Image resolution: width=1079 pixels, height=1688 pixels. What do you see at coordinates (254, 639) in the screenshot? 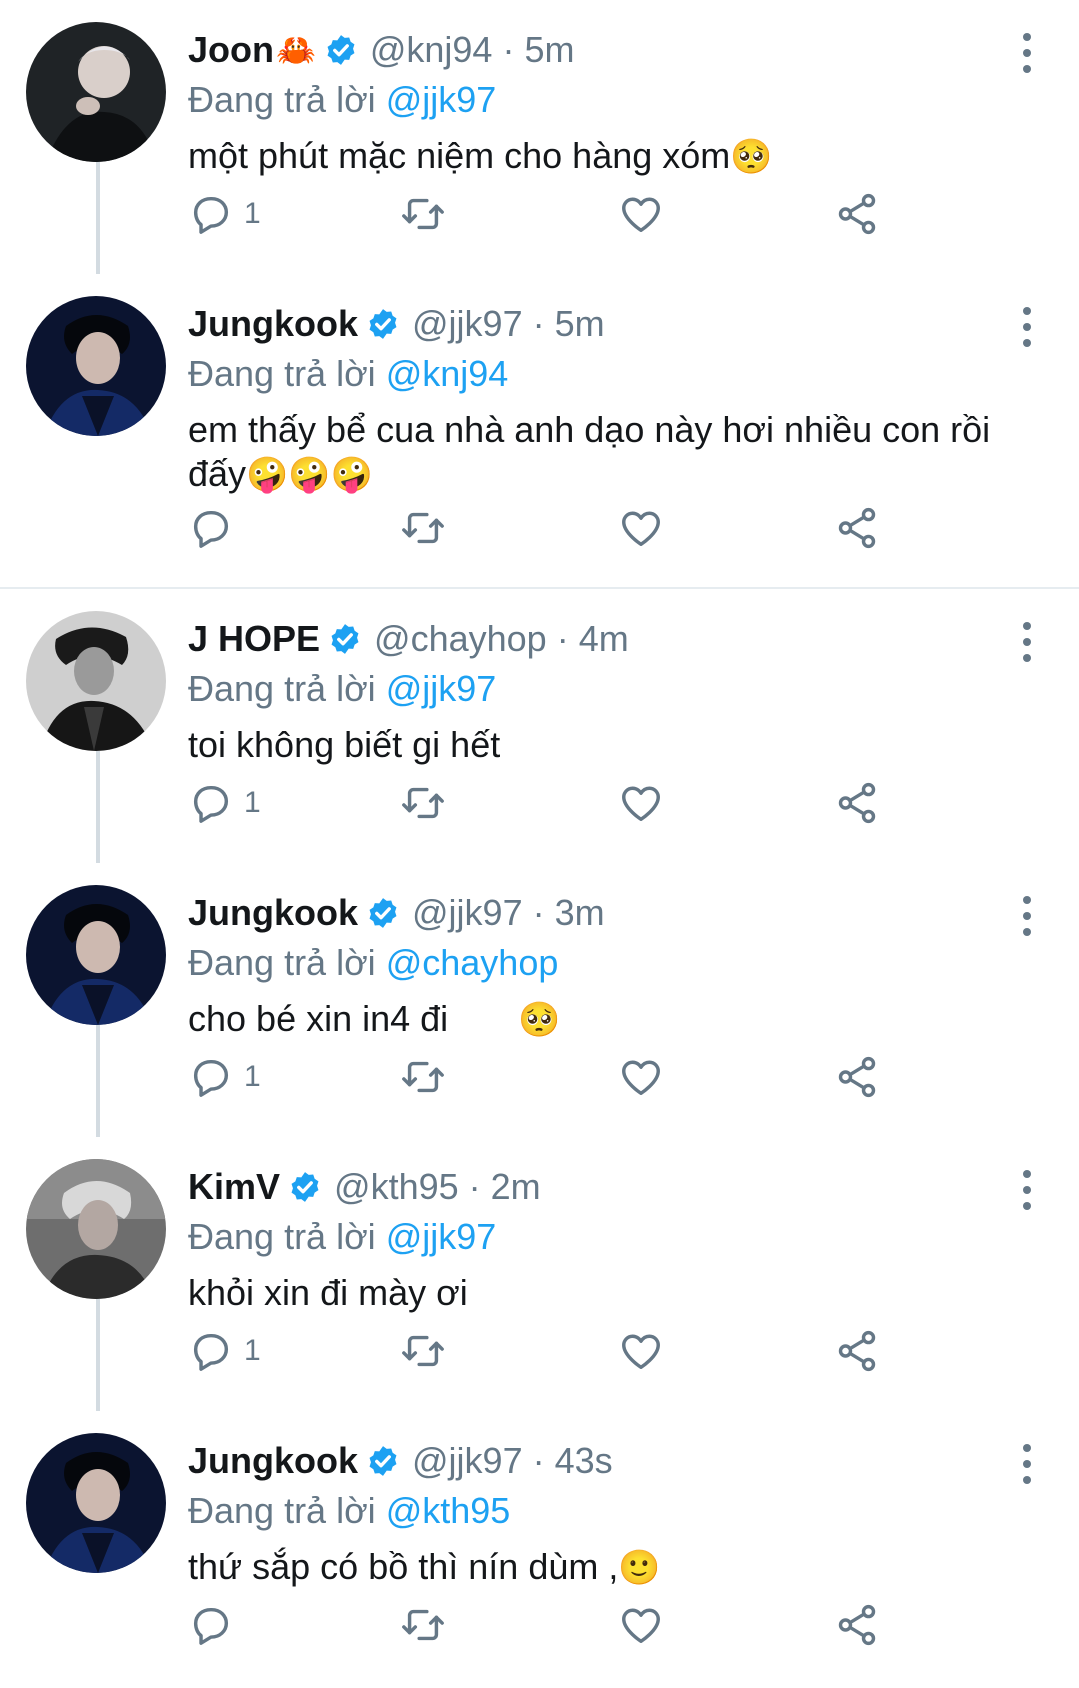
I see `display-name: J HOPE` at bounding box center [254, 639].